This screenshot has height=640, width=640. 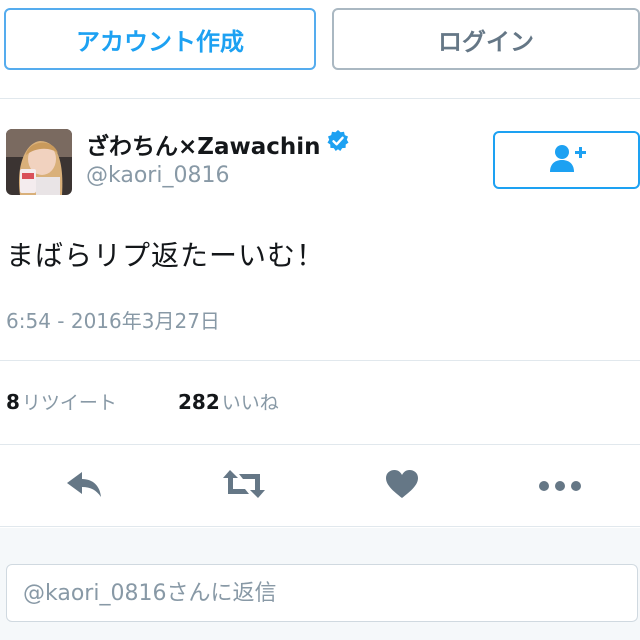 I want to click on reply-icon, so click(x=84, y=486).